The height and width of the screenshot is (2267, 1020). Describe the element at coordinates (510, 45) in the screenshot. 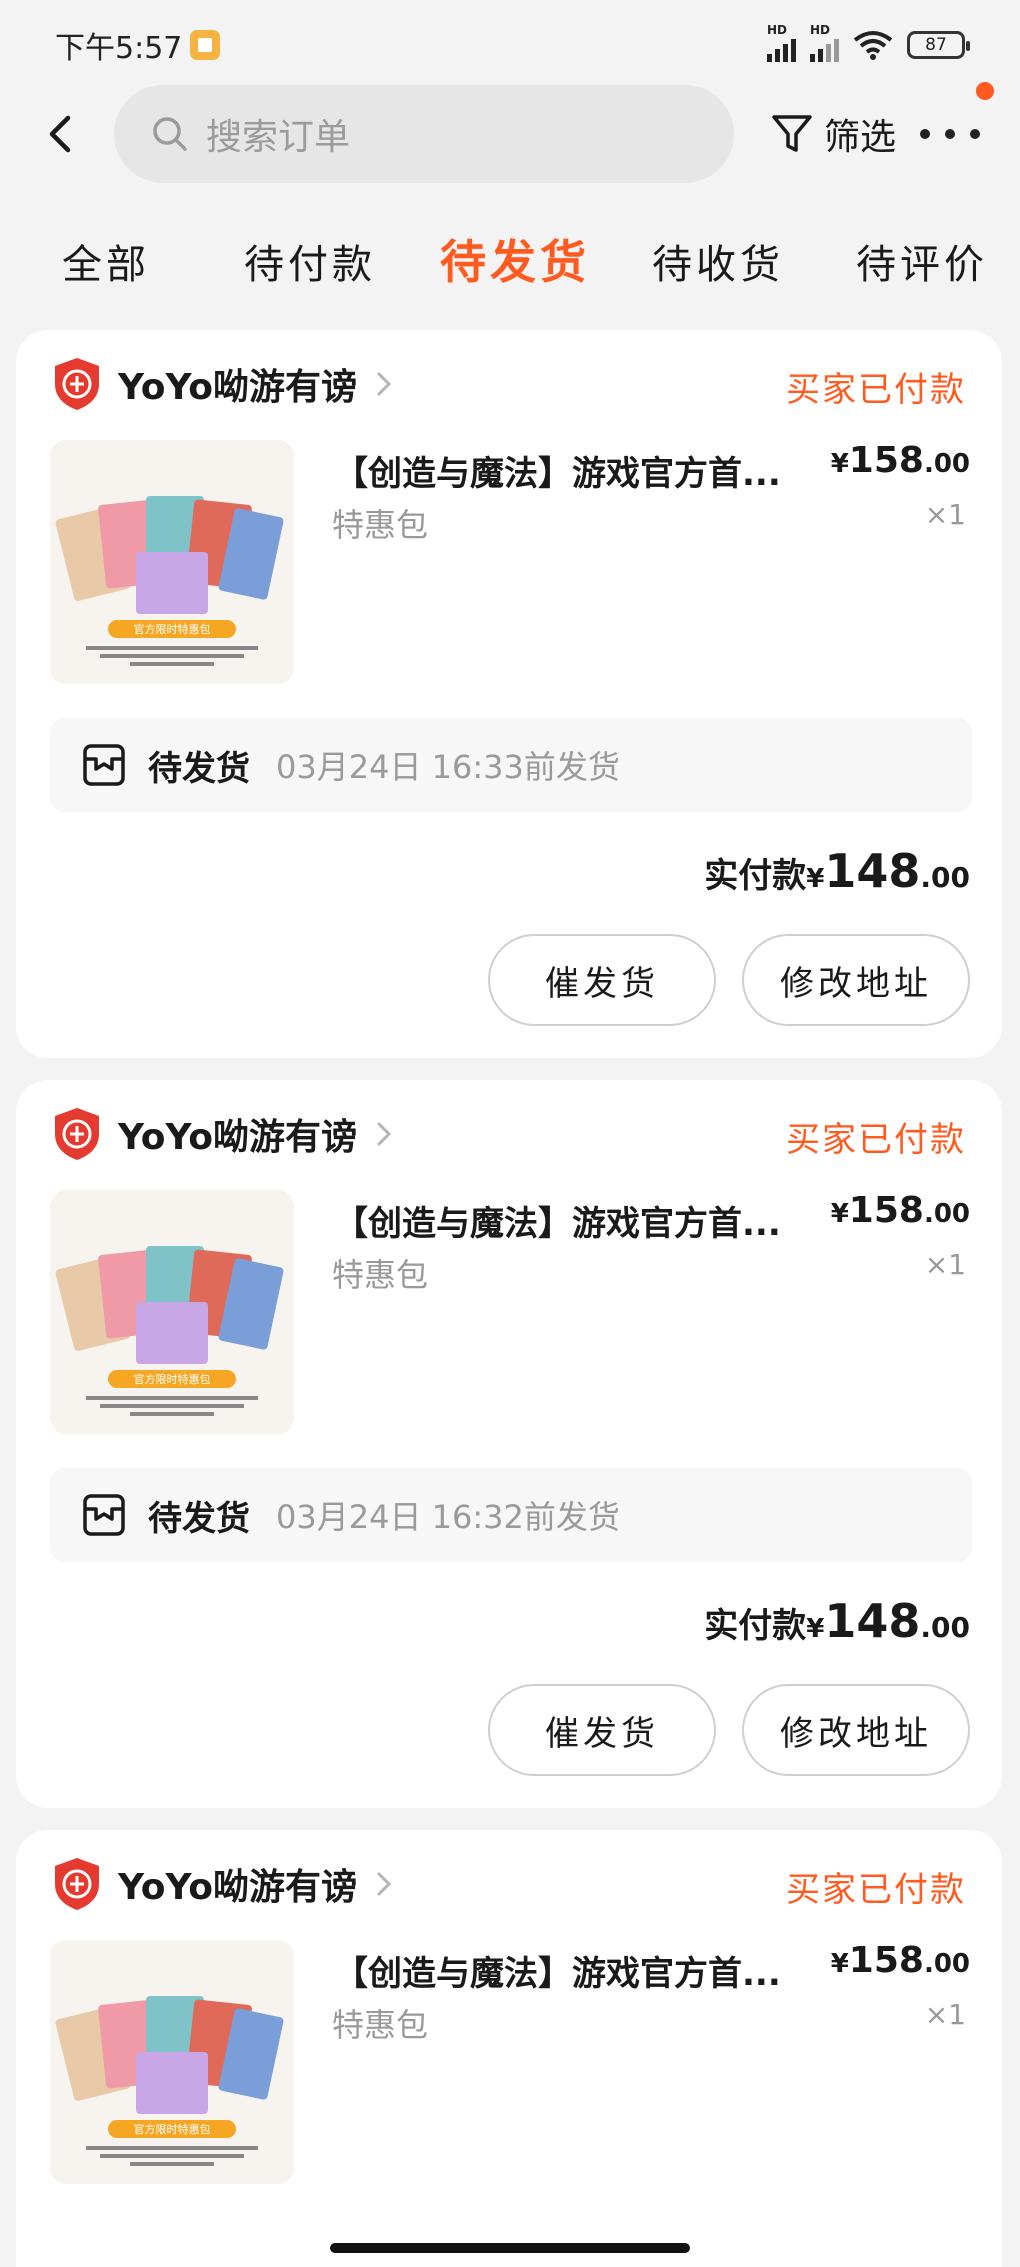

I see `status-bar: 下午5:57 HD HD 87` at that location.